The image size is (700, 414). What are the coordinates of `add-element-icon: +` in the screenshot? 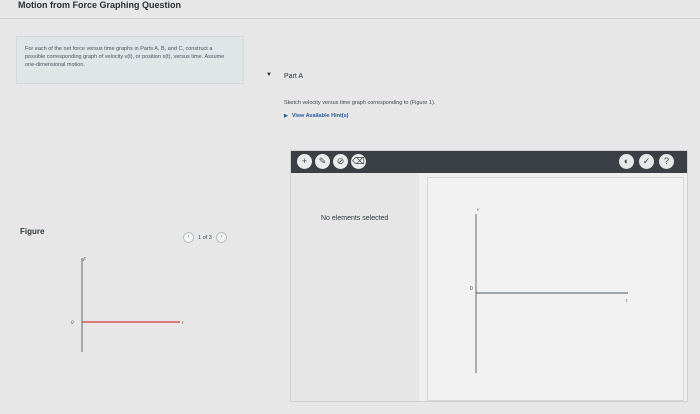 It's located at (304, 161).